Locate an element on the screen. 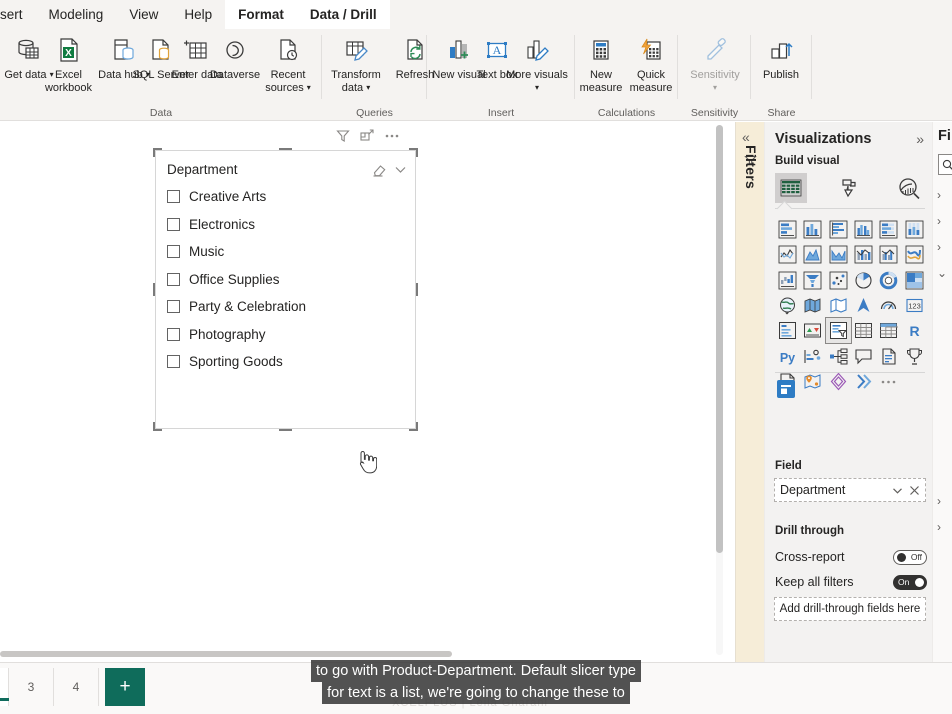  azure-map-icon is located at coordinates (863, 305).